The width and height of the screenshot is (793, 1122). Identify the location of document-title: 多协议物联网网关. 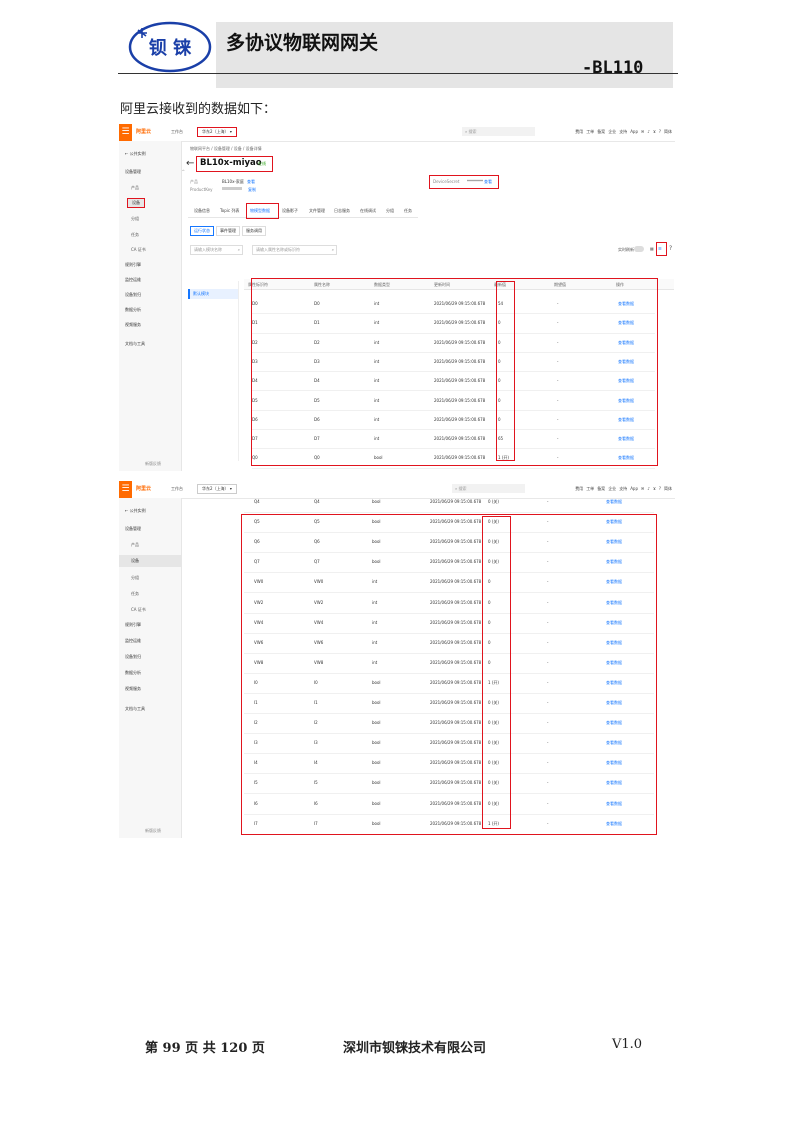
(302, 43).